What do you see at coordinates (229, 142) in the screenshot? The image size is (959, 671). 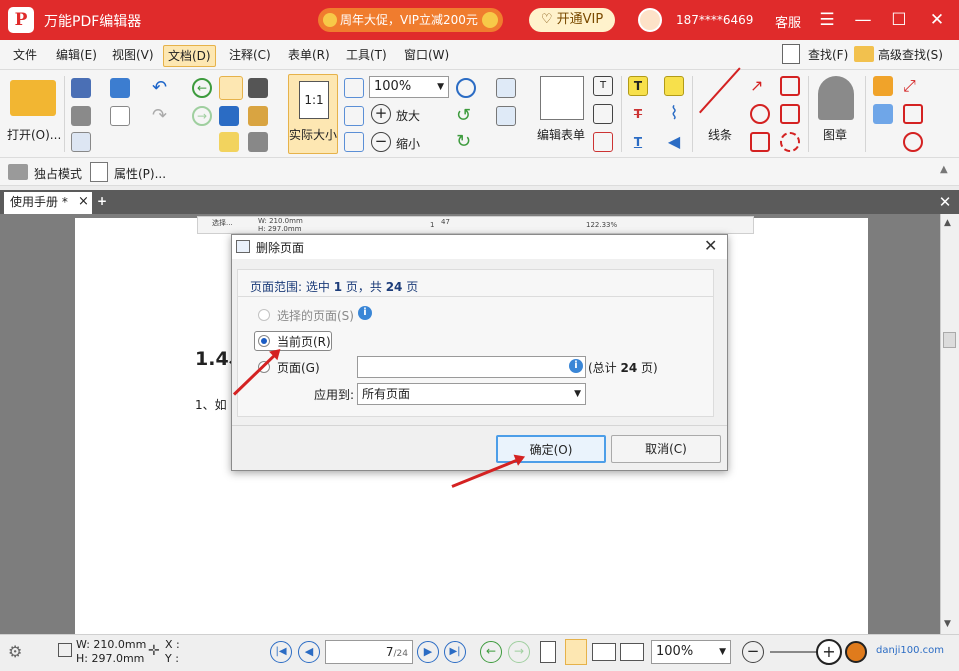 I see `select-area-icon` at bounding box center [229, 142].